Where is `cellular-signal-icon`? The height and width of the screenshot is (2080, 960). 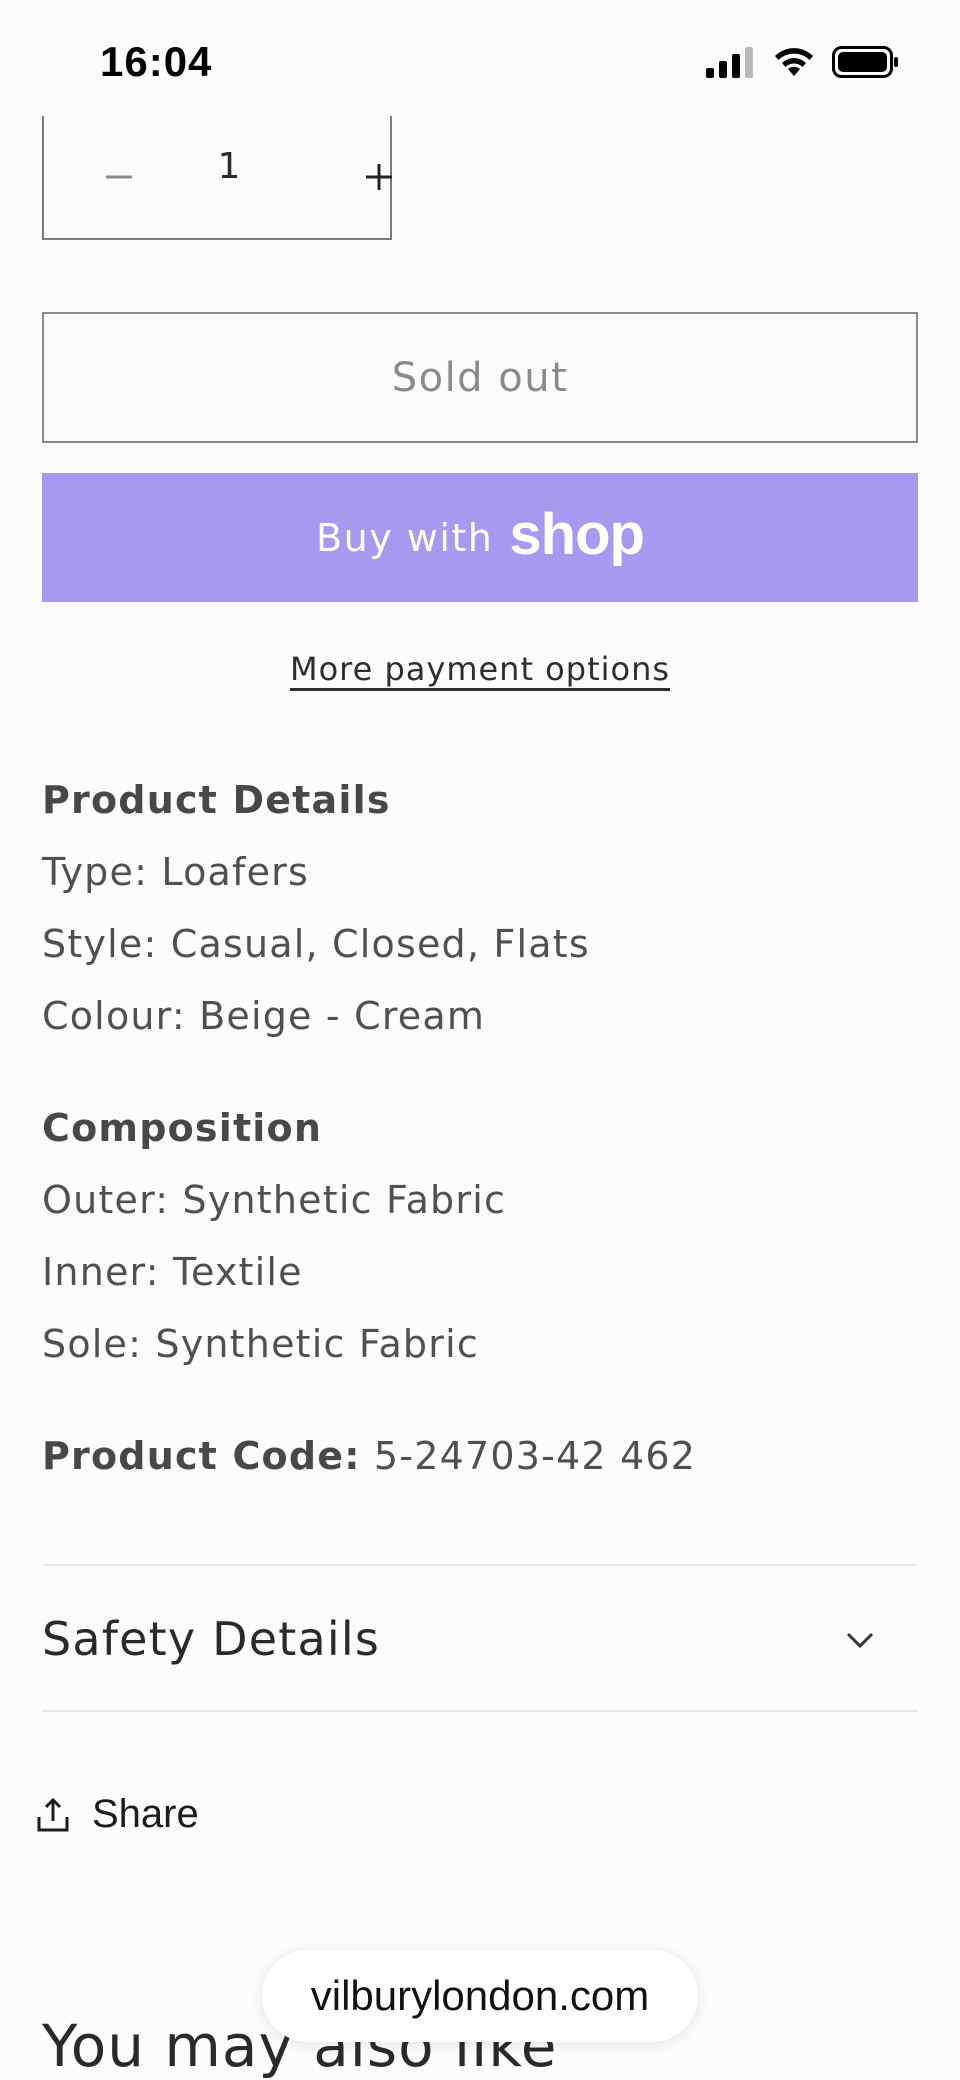
cellular-signal-icon is located at coordinates (729, 62).